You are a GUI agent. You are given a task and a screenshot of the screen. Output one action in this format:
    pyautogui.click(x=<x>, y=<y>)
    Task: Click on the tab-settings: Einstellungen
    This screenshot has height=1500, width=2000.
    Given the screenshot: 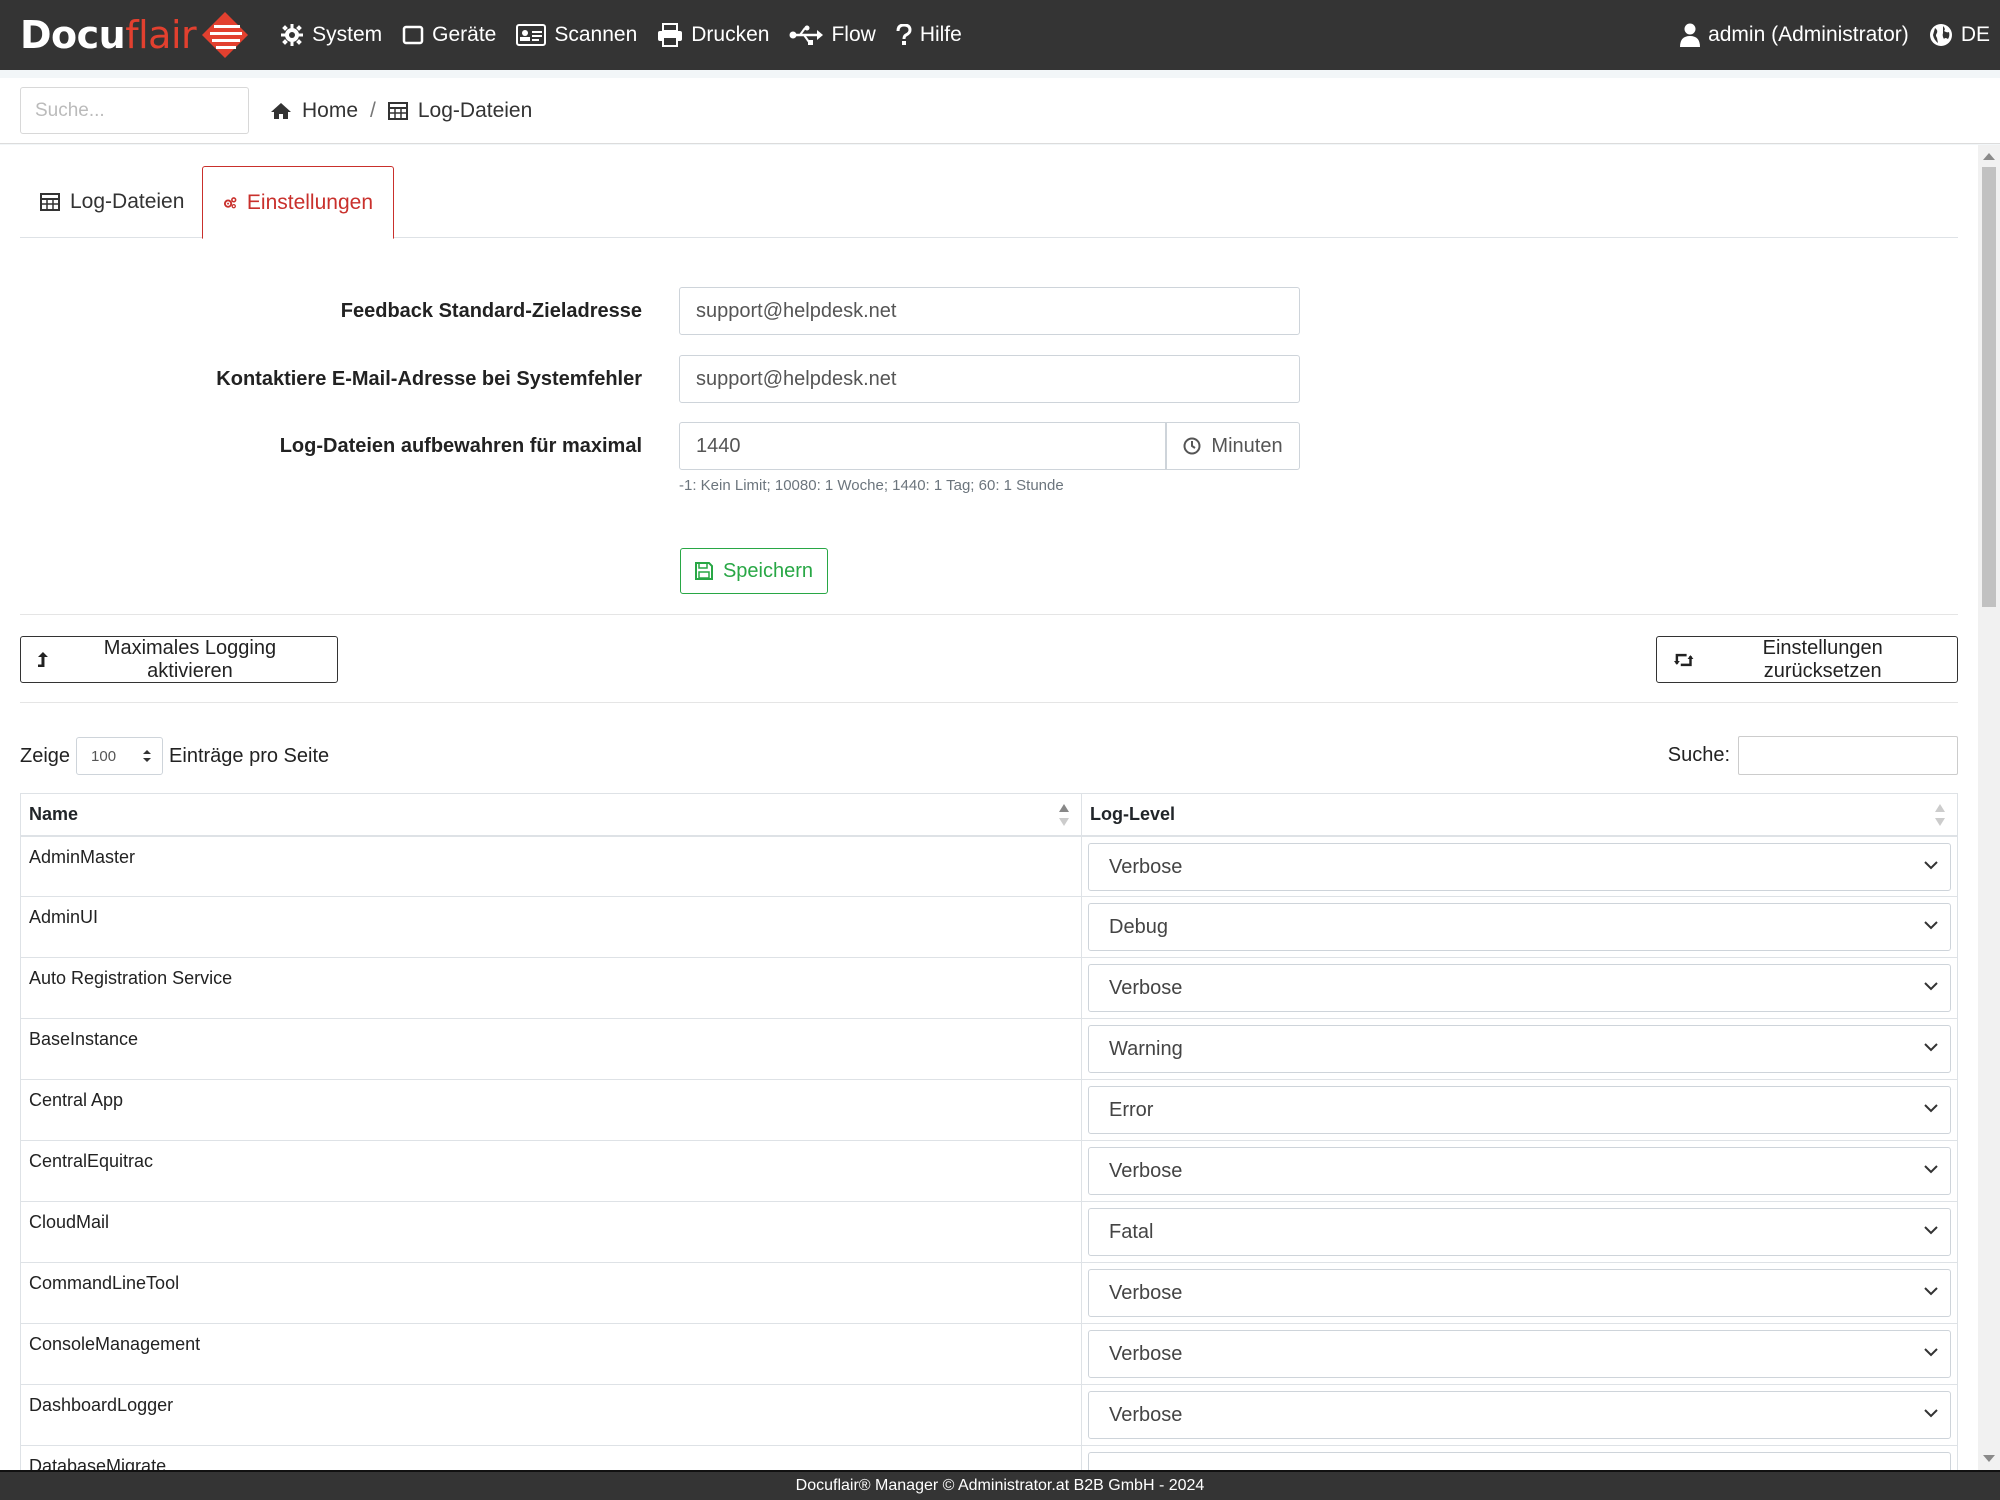 What is the action you would take?
    pyautogui.click(x=298, y=202)
    